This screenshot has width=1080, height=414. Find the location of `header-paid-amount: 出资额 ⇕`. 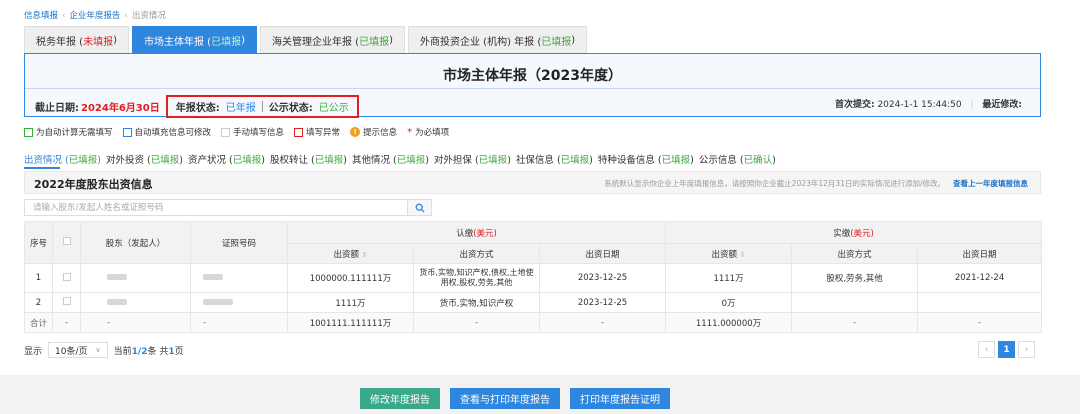

header-paid-amount: 出资额 ⇕ is located at coordinates (729, 253).